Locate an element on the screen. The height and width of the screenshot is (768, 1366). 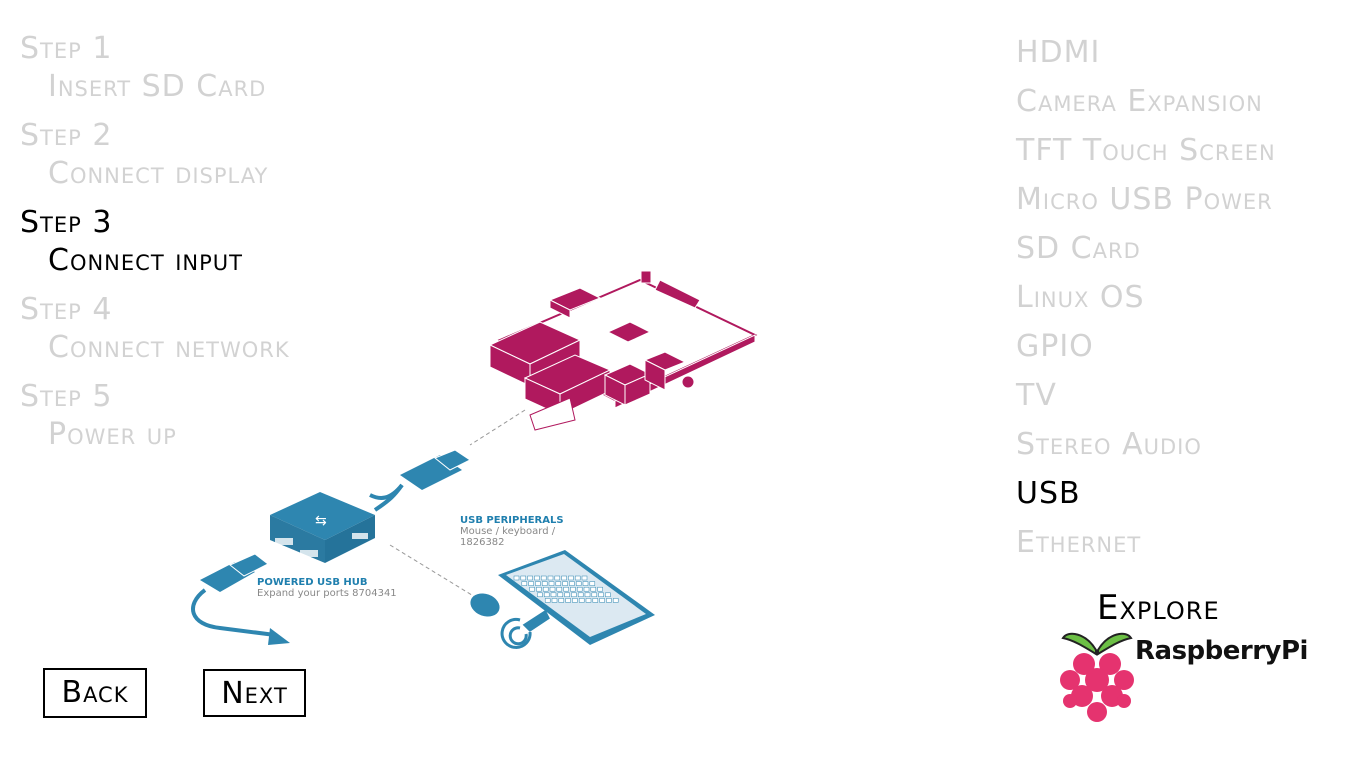
raspberry-pi-brand: RaspberryPi is located at coordinates (1221, 651).